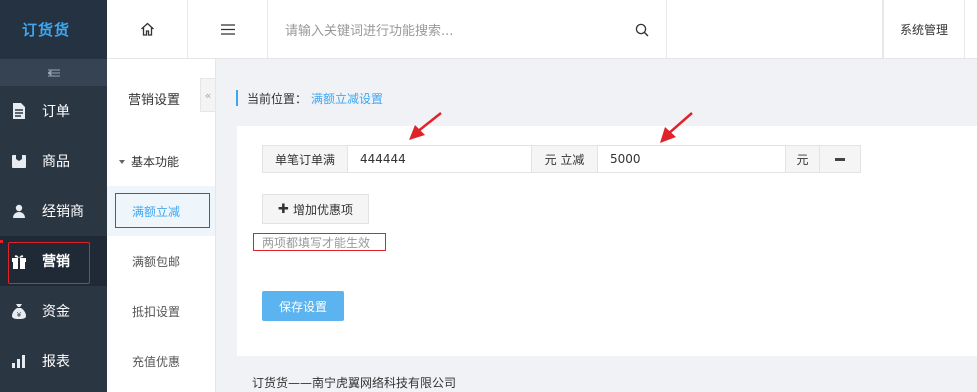 This screenshot has width=977, height=392. Describe the element at coordinates (803, 159) in the screenshot. I see `rule-unit-label: 元` at that location.